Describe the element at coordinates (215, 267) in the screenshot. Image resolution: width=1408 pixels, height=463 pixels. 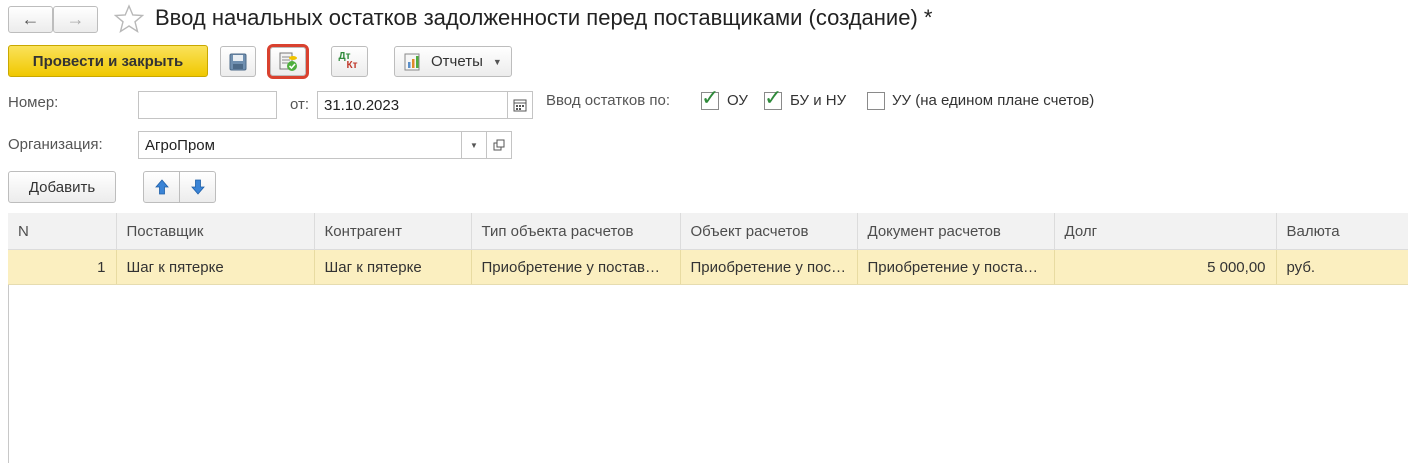
I see `cell-supplier: Шаг к пятерке` at that location.